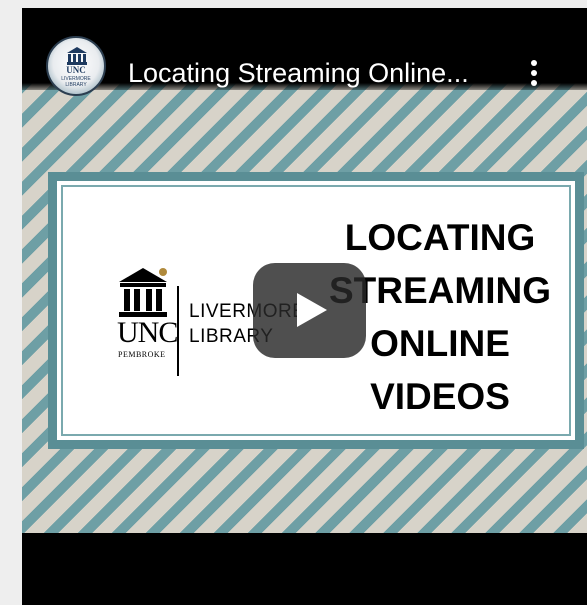  Describe the element at coordinates (147, 332) in the screenshot. I see `logo-unc-text: UNC` at that location.